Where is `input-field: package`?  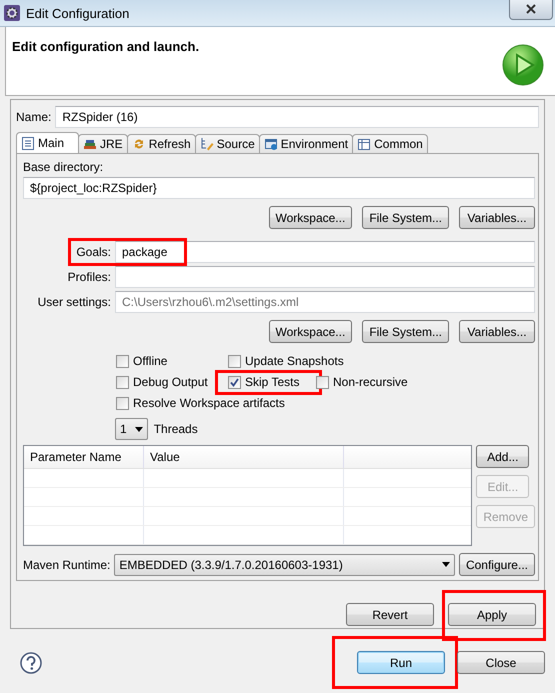 input-field: package is located at coordinates (325, 252).